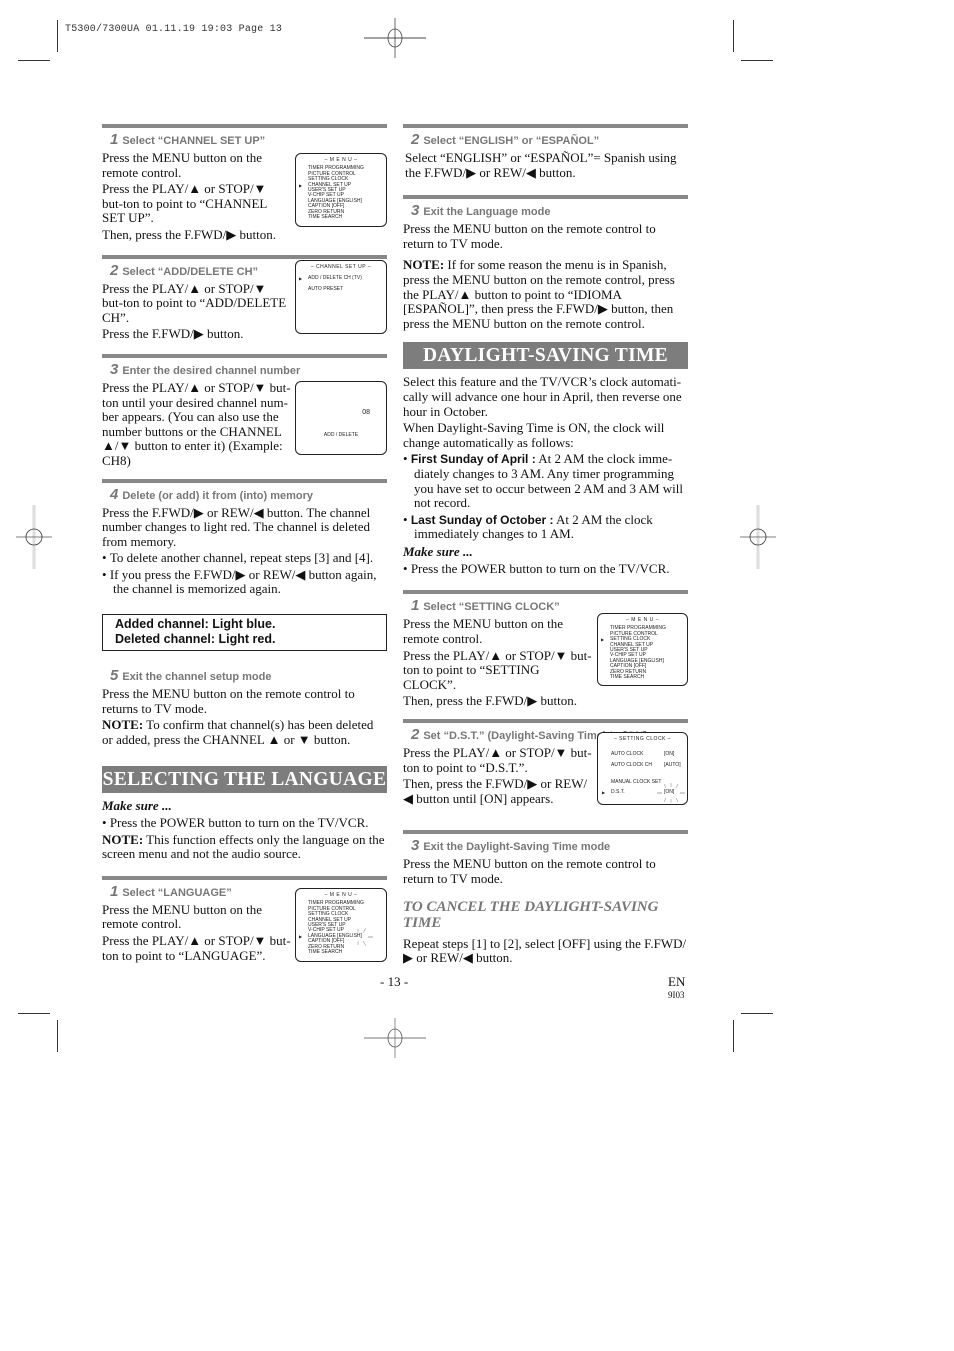  I want to click on step-title: Enter the desired channel number, so click(211, 370).